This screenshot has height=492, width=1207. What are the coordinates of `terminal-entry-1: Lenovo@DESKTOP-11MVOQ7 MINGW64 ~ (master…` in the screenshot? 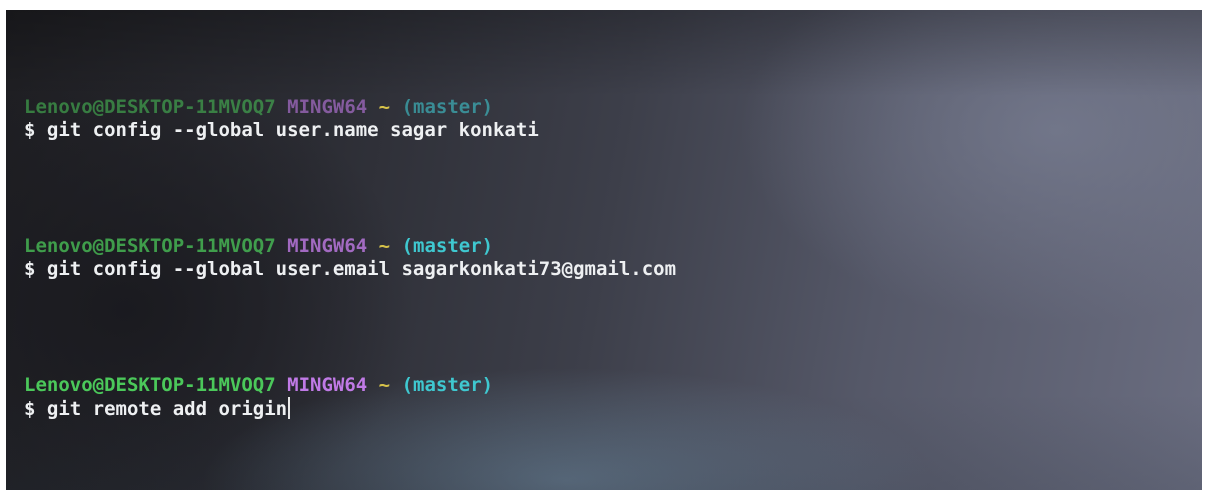 It's located at (350, 119).